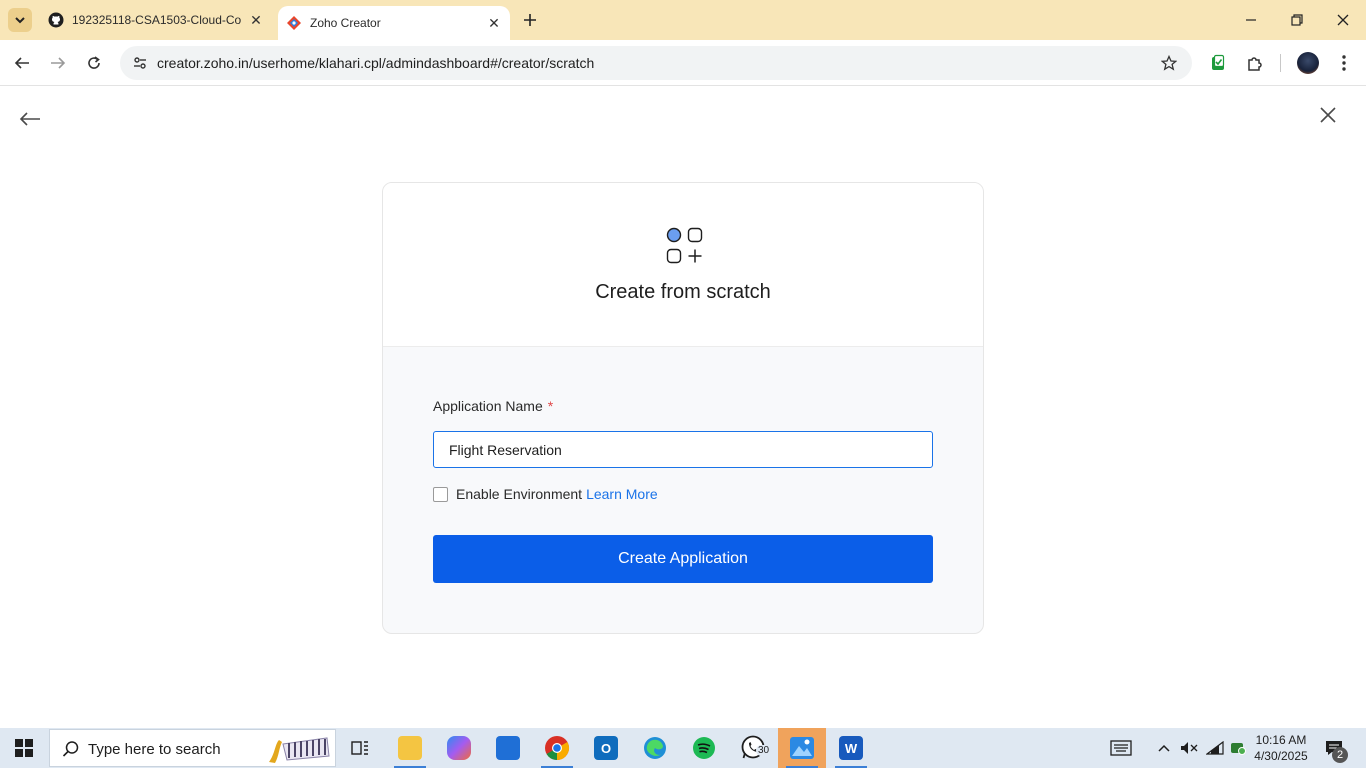  What do you see at coordinates (622, 494) in the screenshot?
I see `learn-more-link: Learn More` at bounding box center [622, 494].